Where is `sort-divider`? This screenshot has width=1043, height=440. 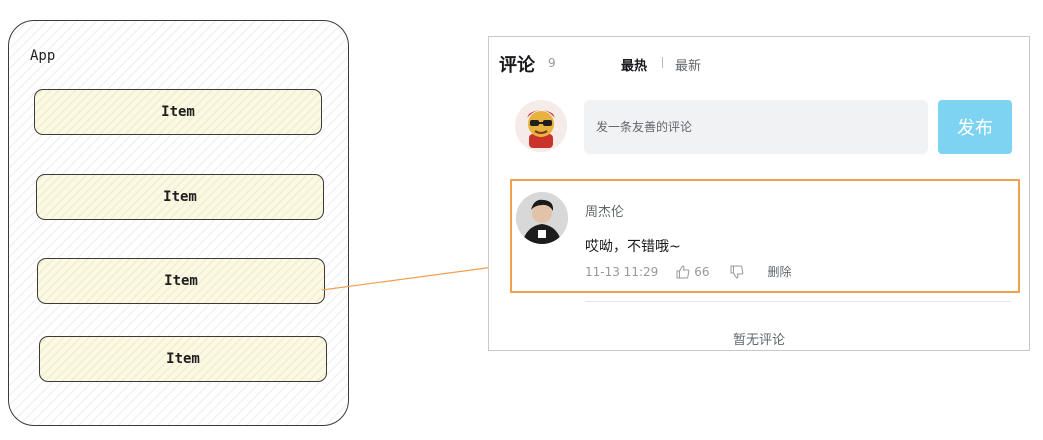 sort-divider is located at coordinates (662, 62).